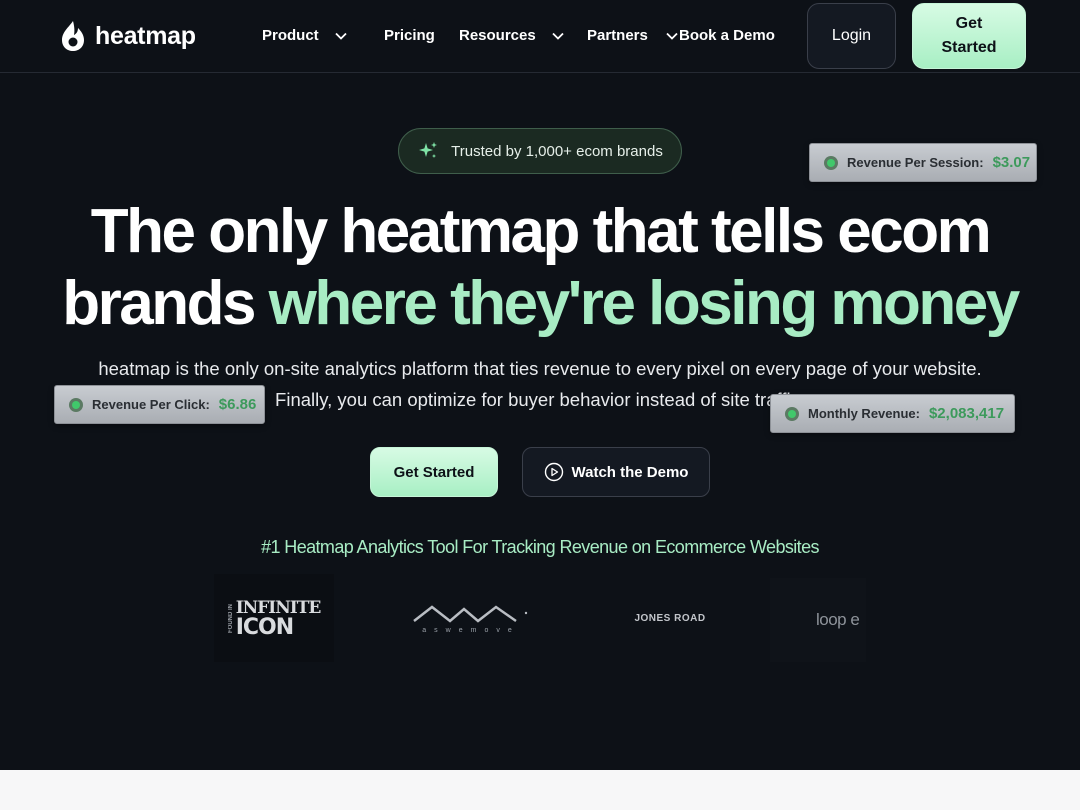  What do you see at coordinates (230, 618) in the screenshot?
I see `logo-side-text: FOUND IN` at bounding box center [230, 618].